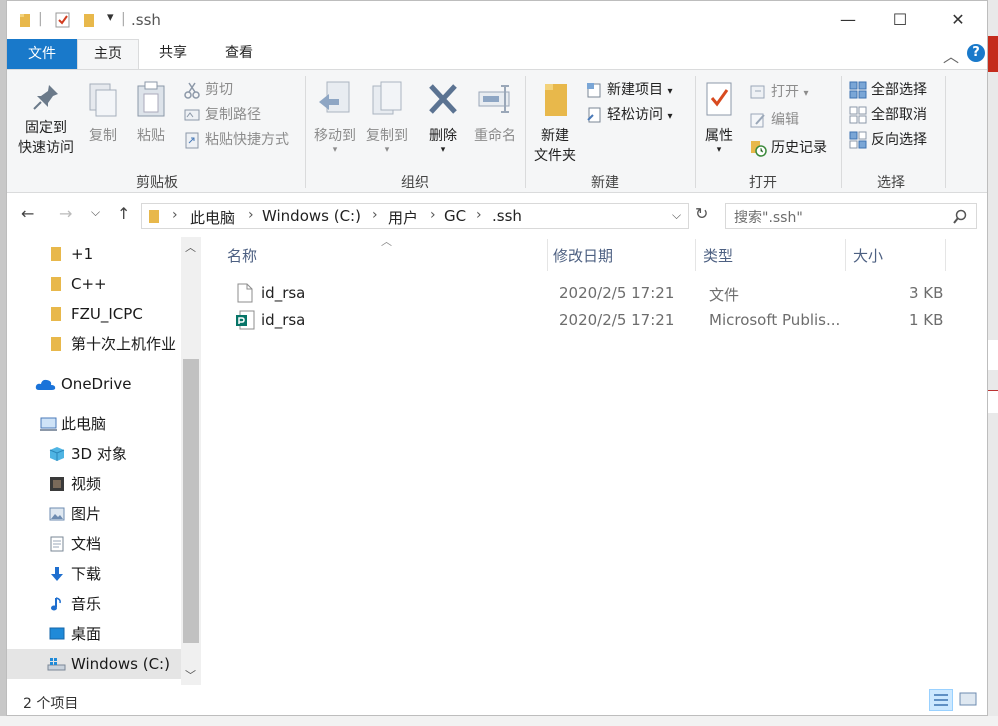 The height and width of the screenshot is (726, 998). Describe the element at coordinates (583, 255) in the screenshot. I see `column-header-date: 修改日期` at that location.